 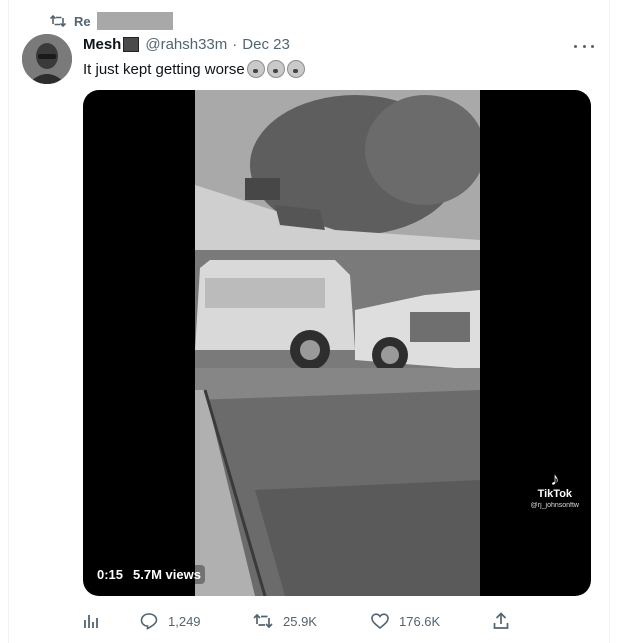 What do you see at coordinates (338, 621) in the screenshot?
I see `action-bar: 1,249 25.9K 176.6K` at bounding box center [338, 621].